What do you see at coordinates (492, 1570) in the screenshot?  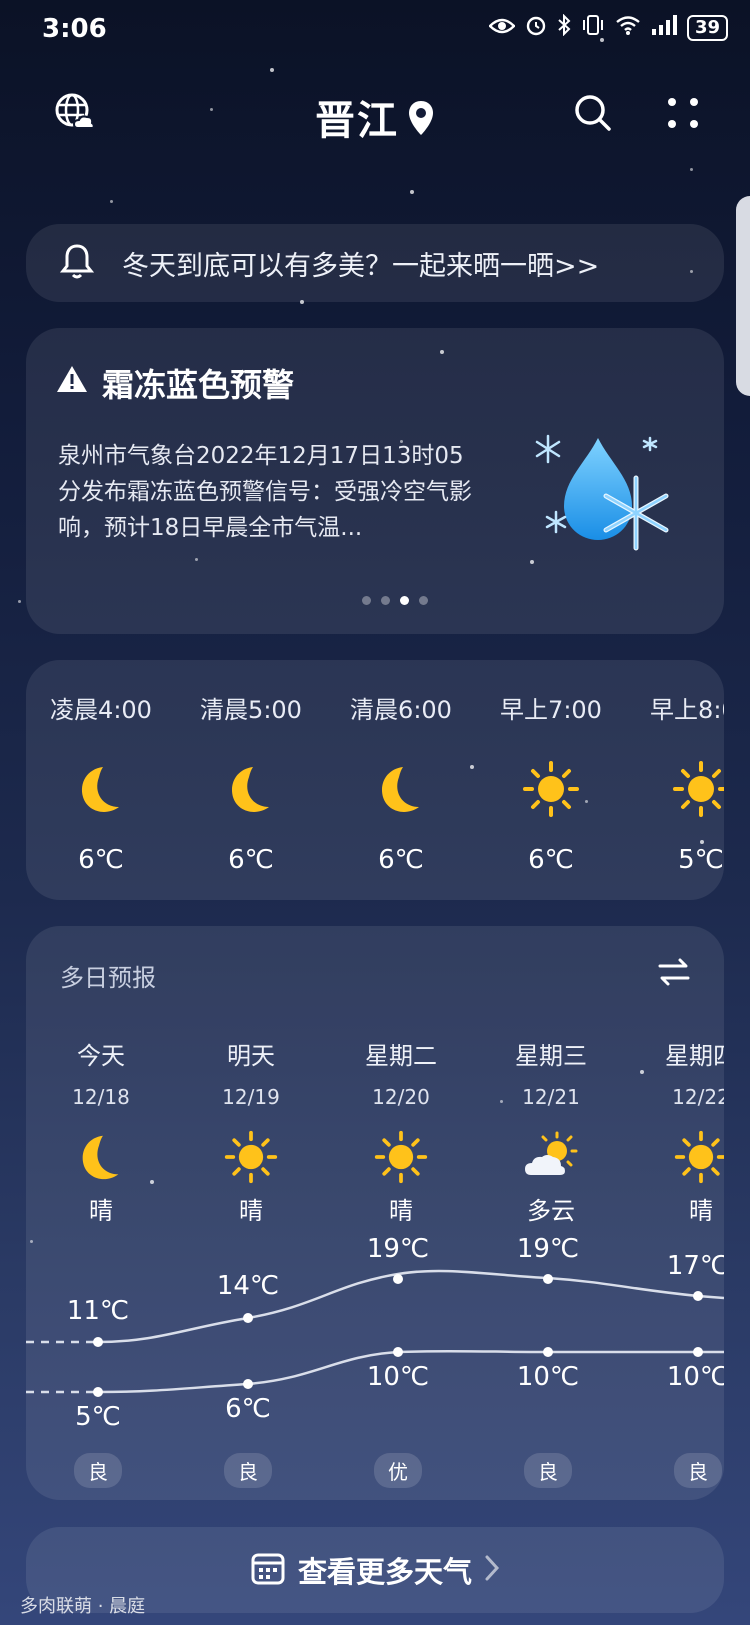 I see `chevron-right-icon` at bounding box center [492, 1570].